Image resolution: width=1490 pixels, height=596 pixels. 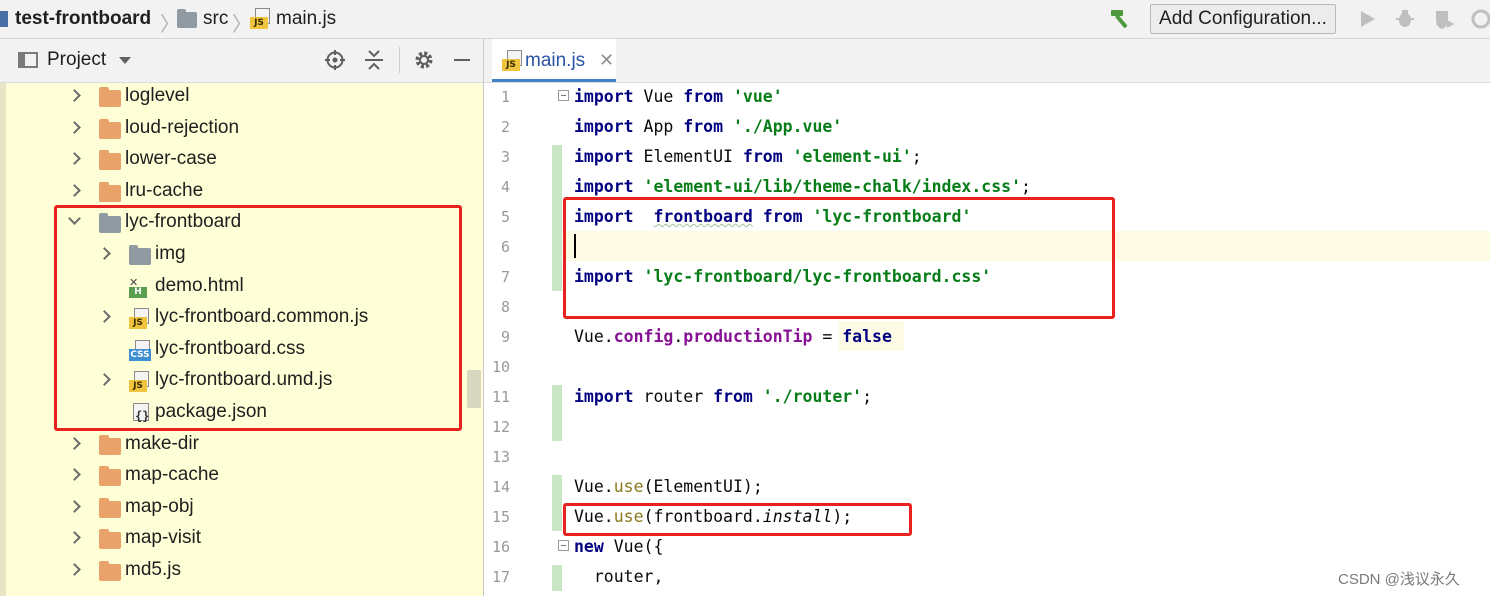 What do you see at coordinates (594, 516) in the screenshot?
I see `code-token: Vue.` at bounding box center [594, 516].